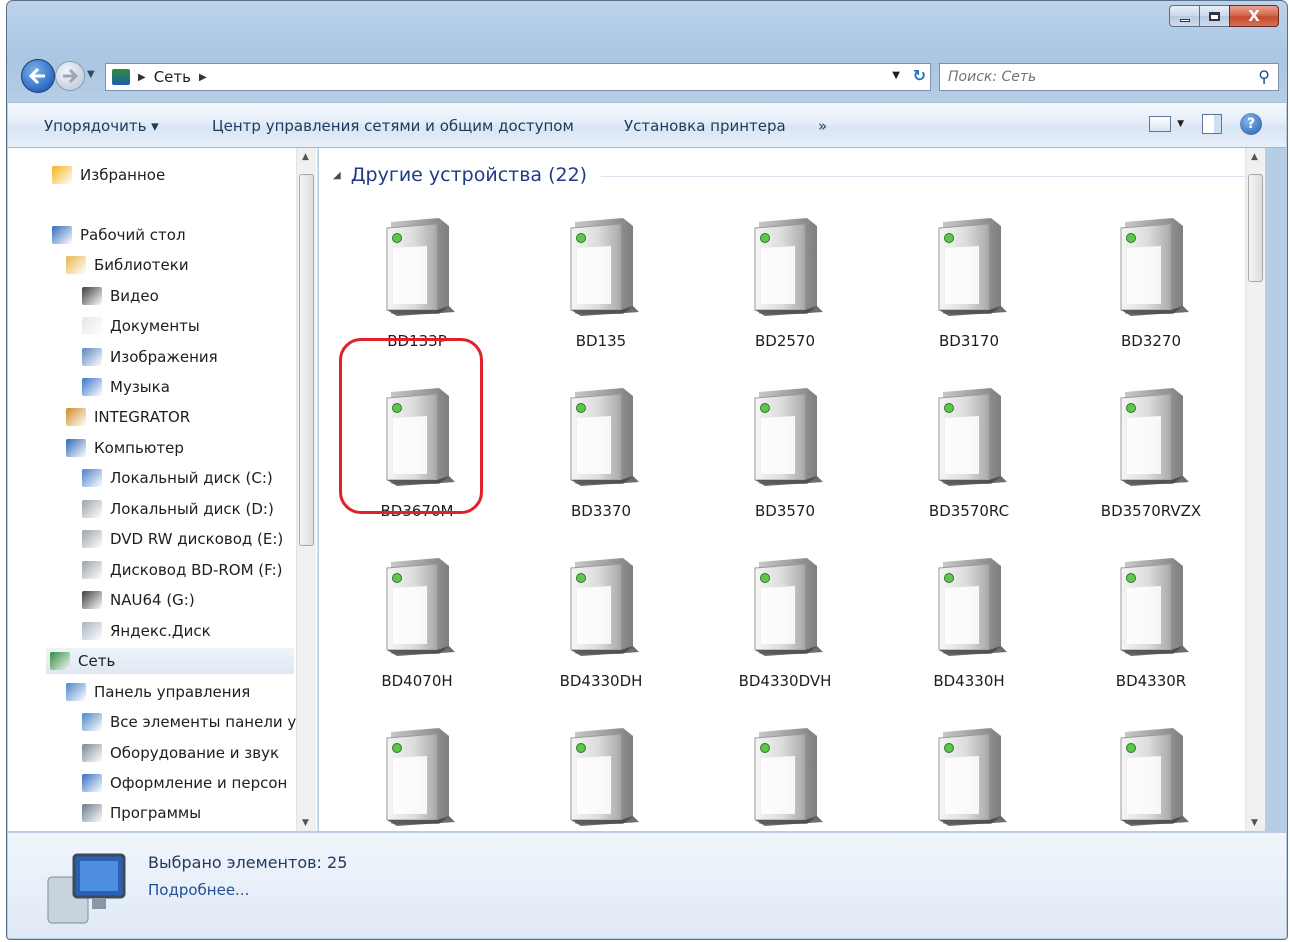  Describe the element at coordinates (896, 75) in the screenshot. I see `address-history-dropdown: ▼` at that location.